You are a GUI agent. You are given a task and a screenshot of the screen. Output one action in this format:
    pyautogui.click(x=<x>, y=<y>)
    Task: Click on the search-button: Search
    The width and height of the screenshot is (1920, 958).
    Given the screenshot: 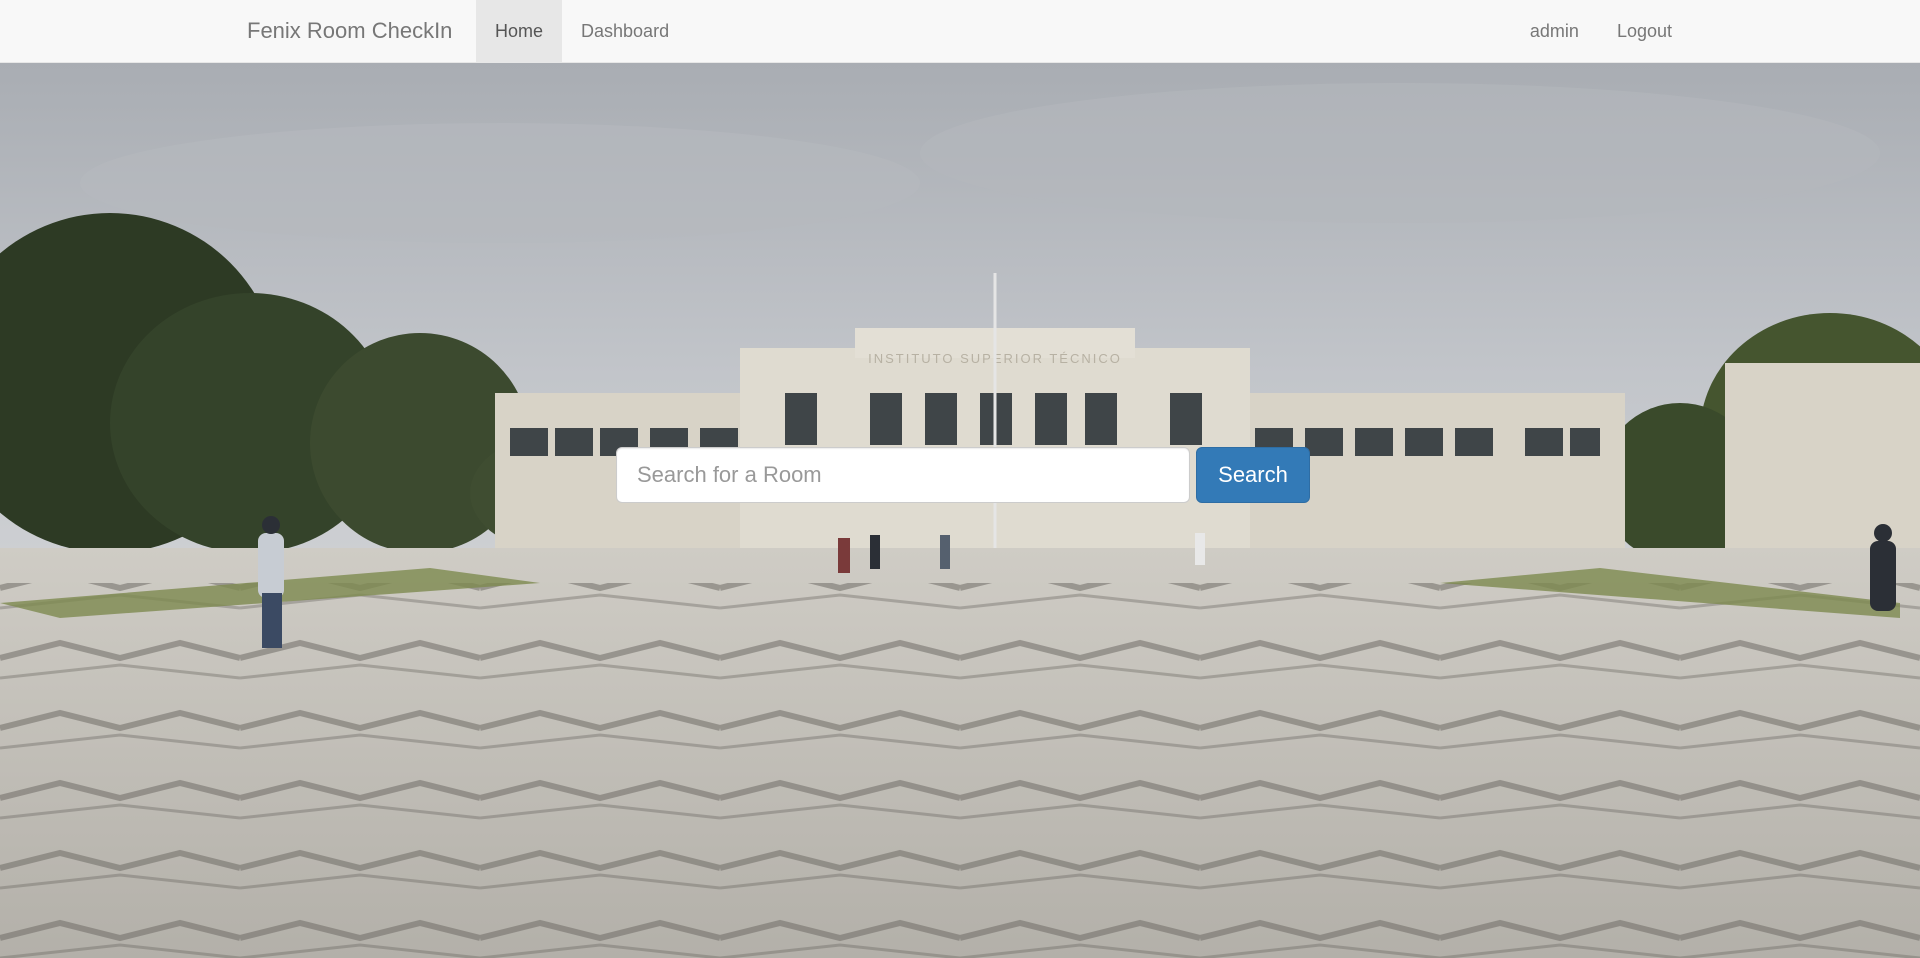 What is the action you would take?
    pyautogui.click(x=1253, y=475)
    